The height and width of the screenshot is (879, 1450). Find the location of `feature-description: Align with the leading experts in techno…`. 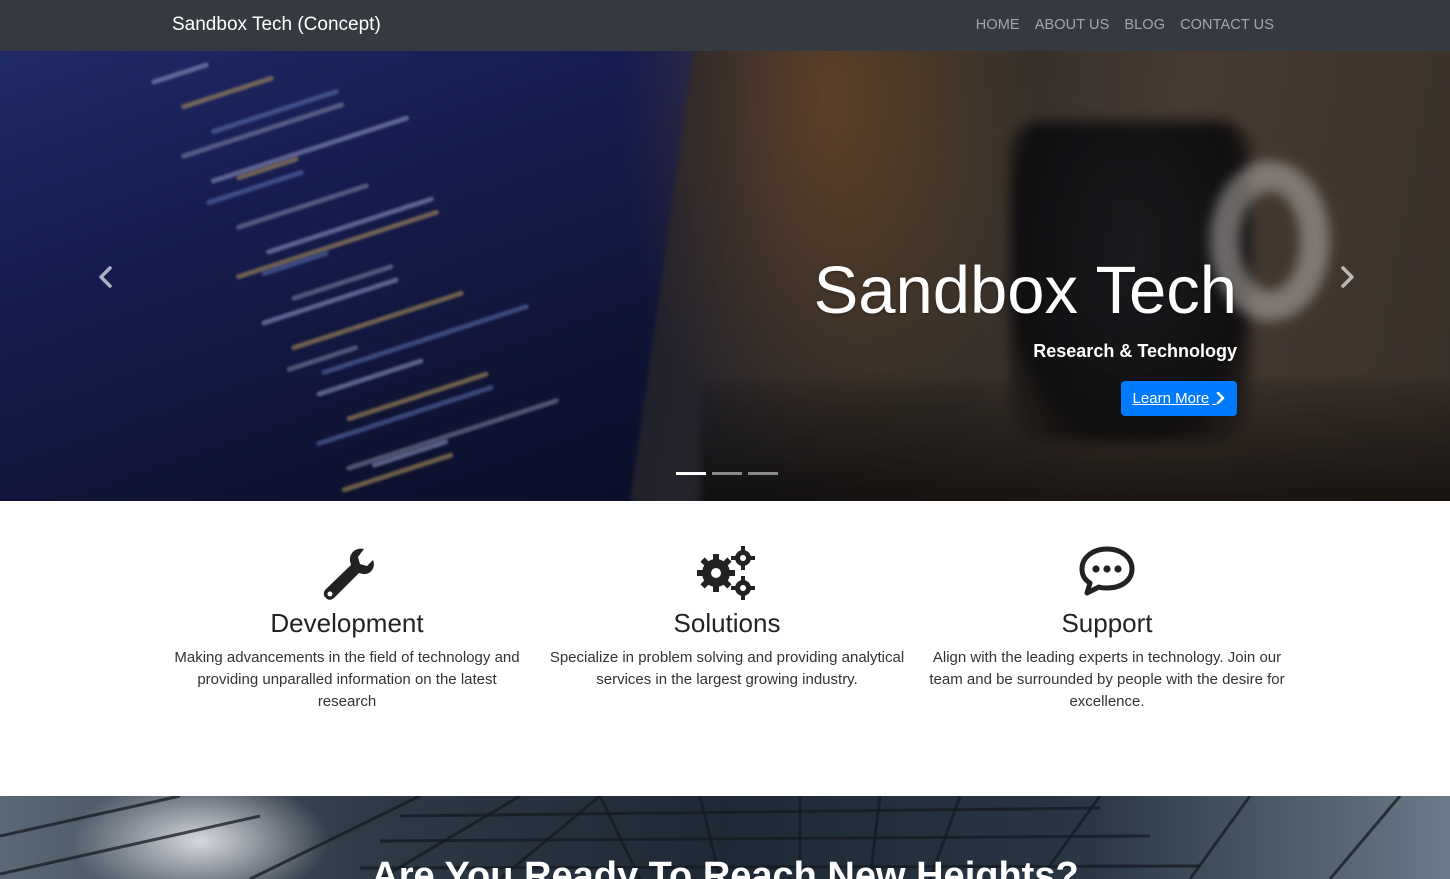

feature-description: Align with the leading experts in techno… is located at coordinates (1107, 679).